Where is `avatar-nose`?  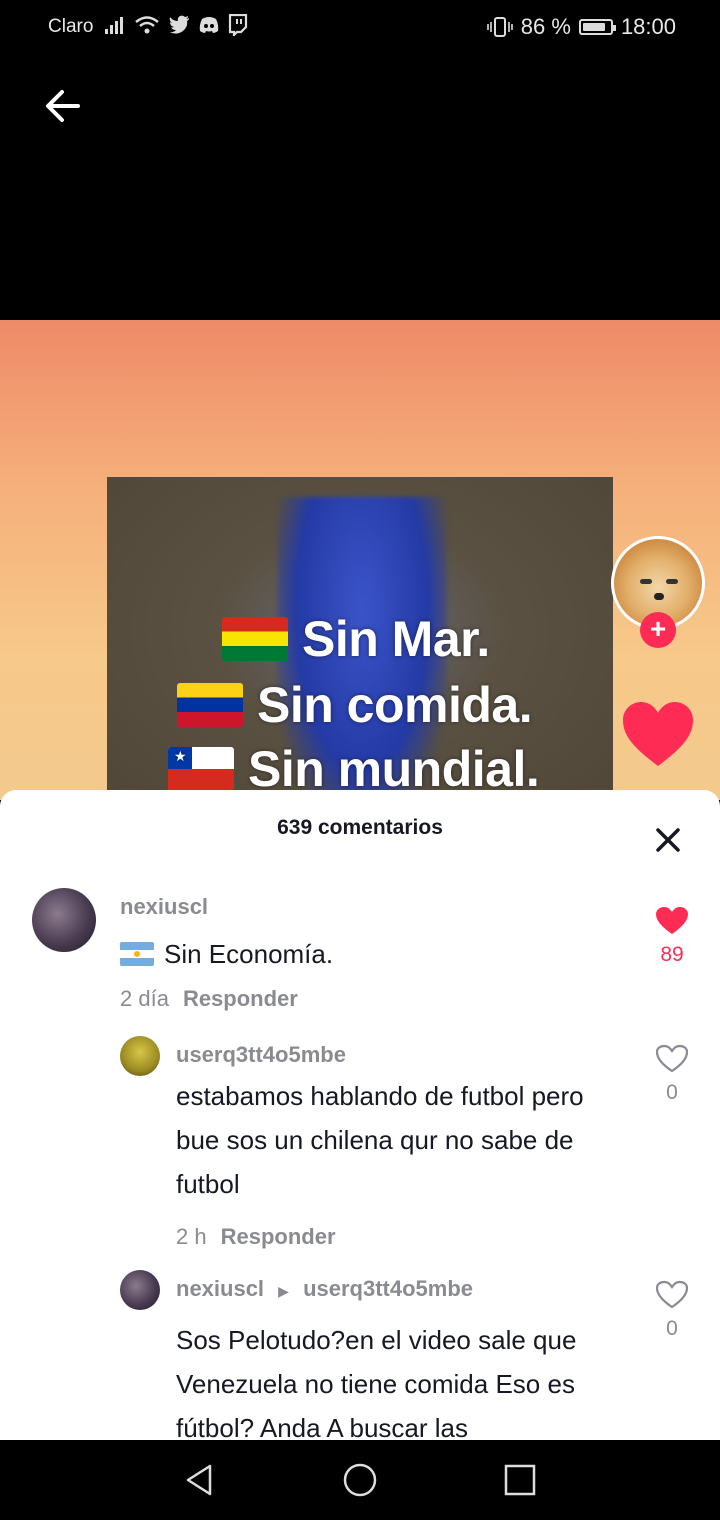
avatar-nose is located at coordinates (659, 596).